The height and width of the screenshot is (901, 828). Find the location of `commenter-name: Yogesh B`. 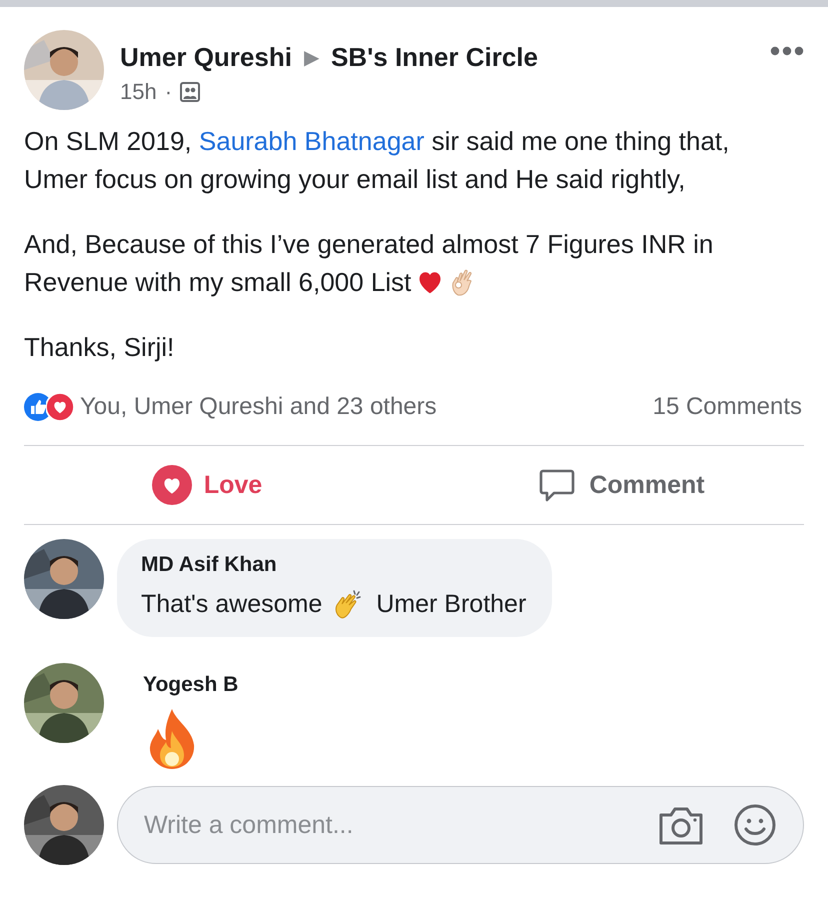

commenter-name: Yogesh B is located at coordinates (190, 685).